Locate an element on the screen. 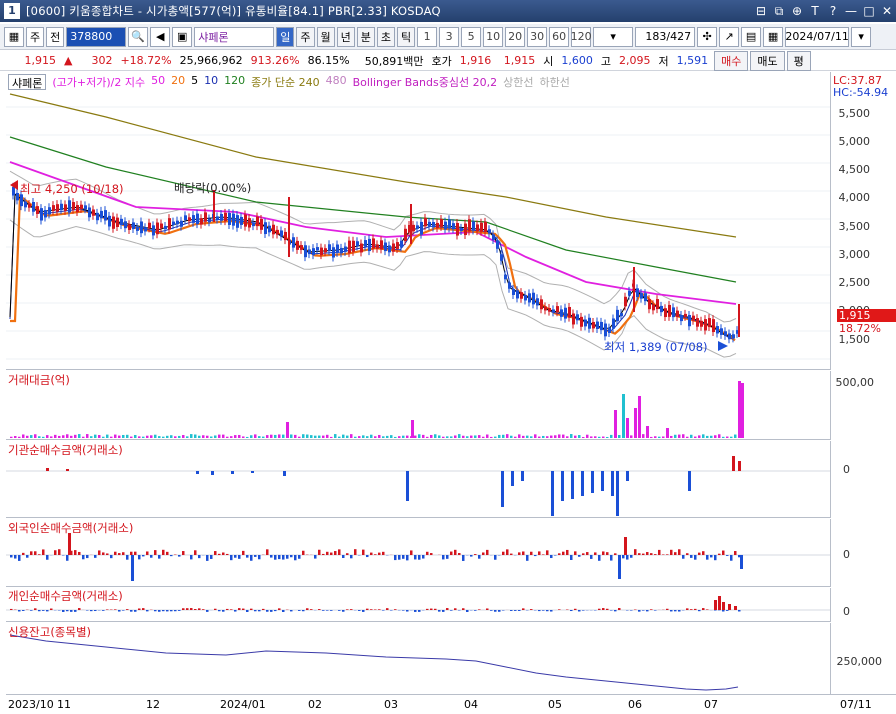 This screenshot has height=714, width=896. interval-20: 20 is located at coordinates (515, 36).